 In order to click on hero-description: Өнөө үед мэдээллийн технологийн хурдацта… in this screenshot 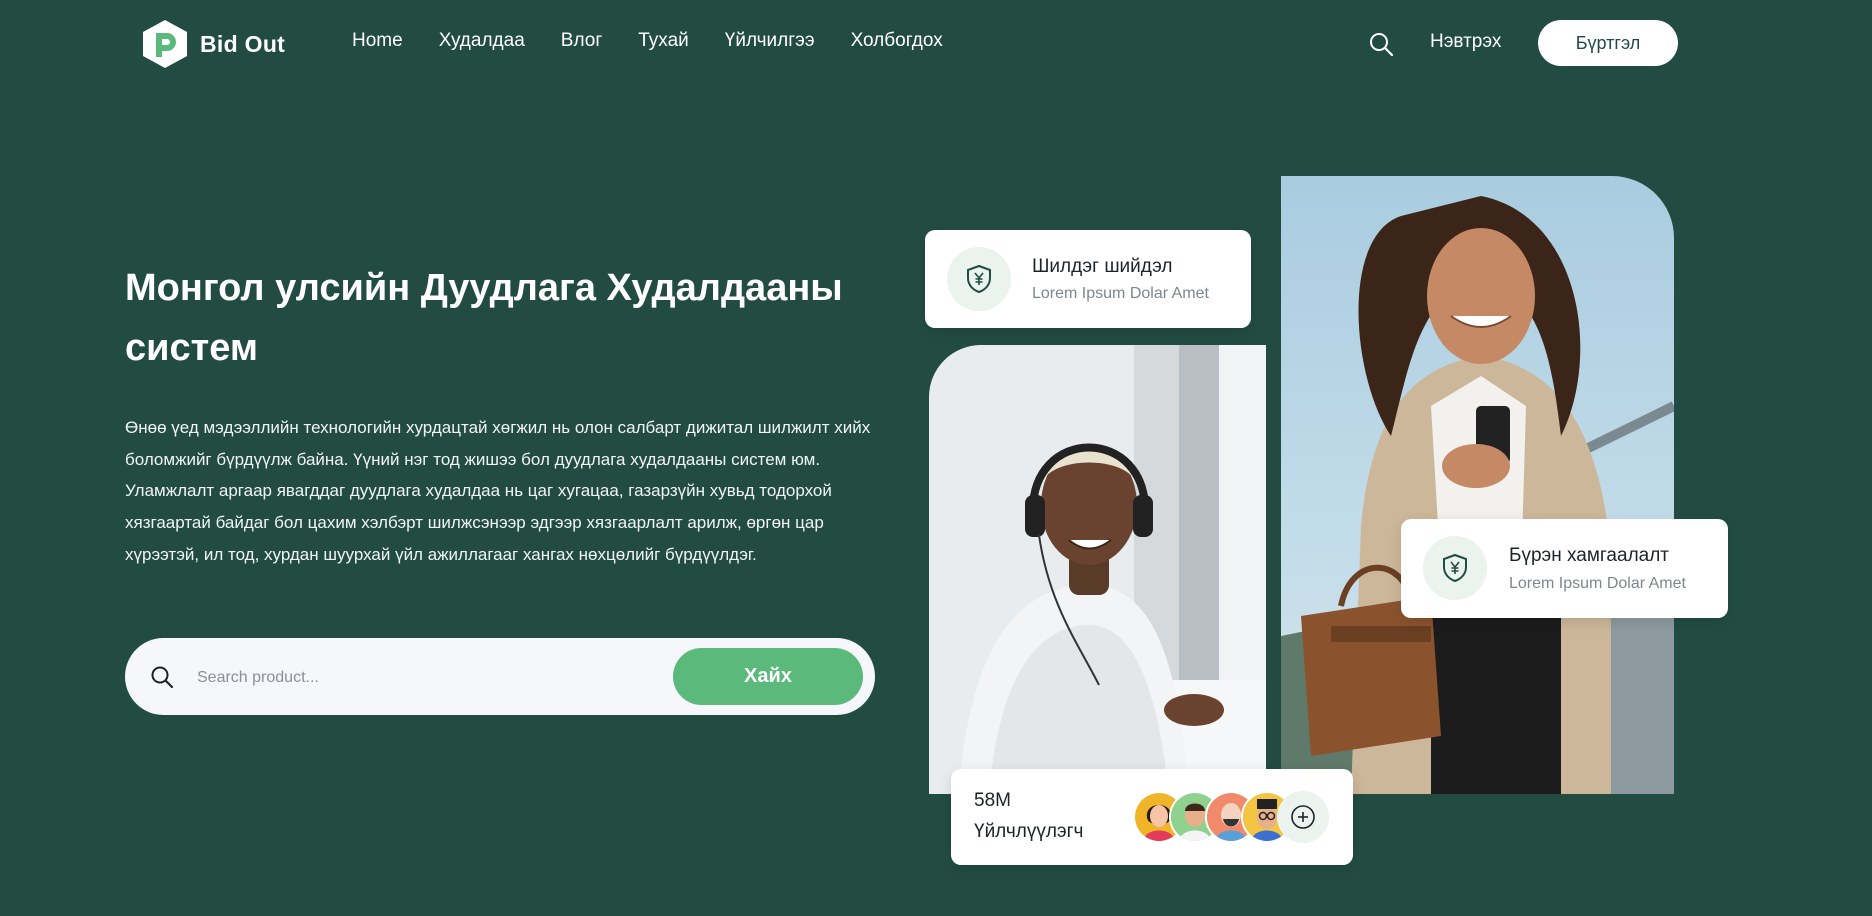, I will do `click(498, 491)`.